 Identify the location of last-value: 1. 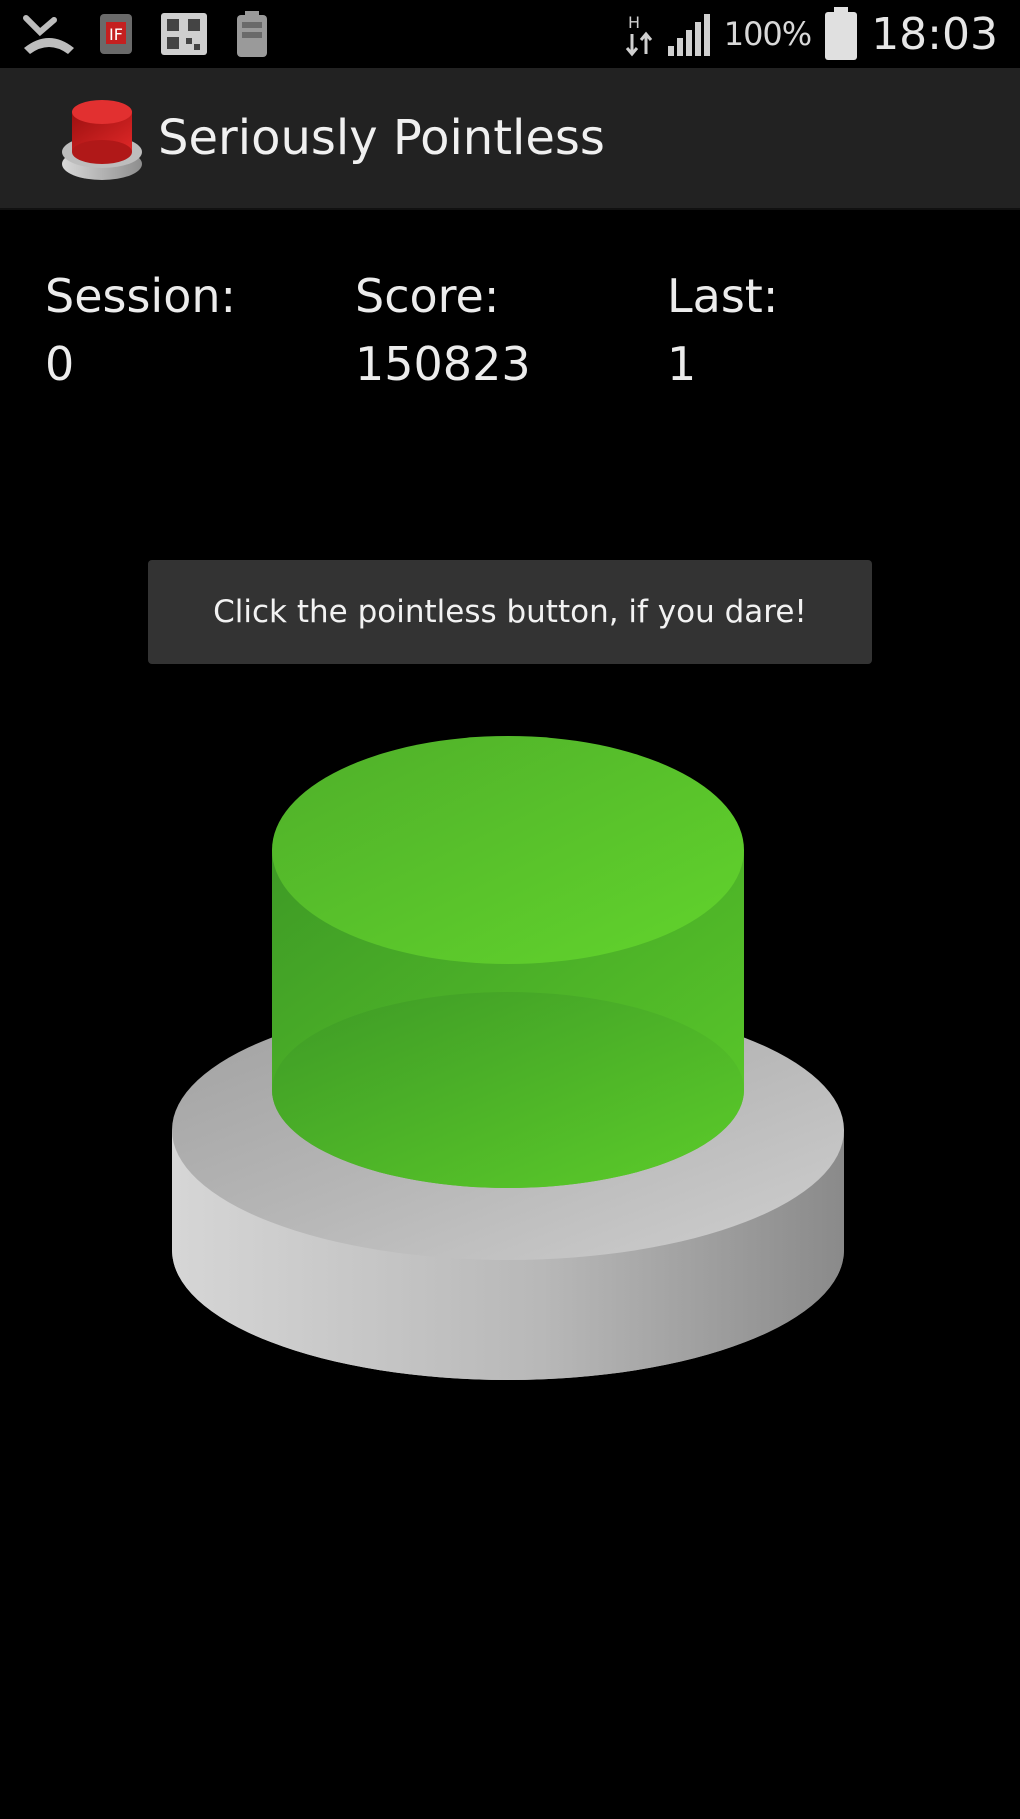
(682, 364).